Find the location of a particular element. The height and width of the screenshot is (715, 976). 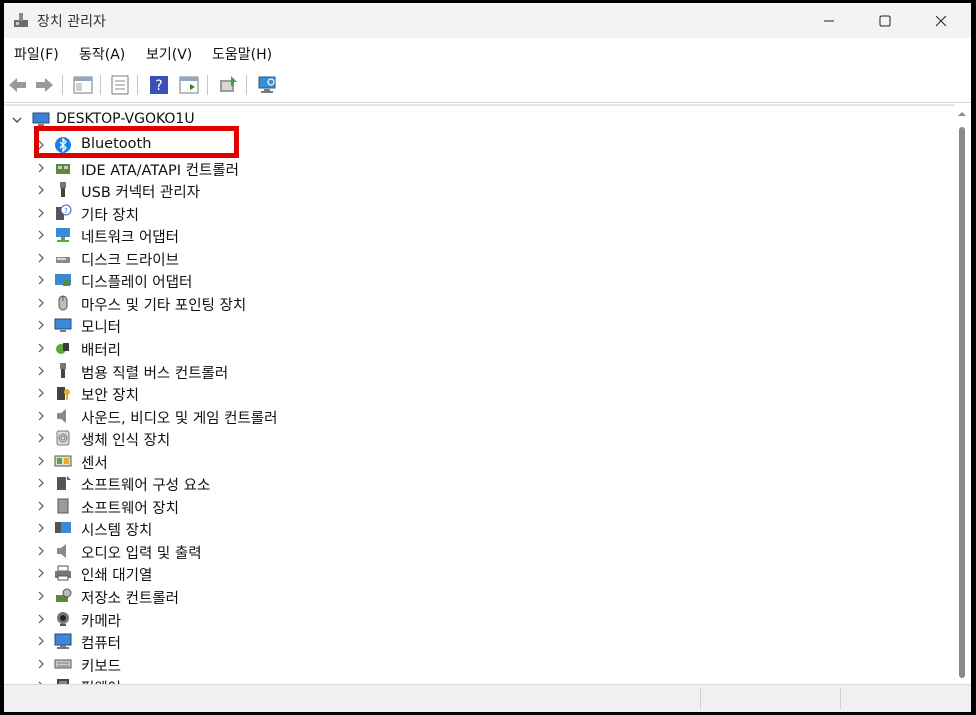

tree-category: 네트워크 어댑터 is located at coordinates (304, 235).